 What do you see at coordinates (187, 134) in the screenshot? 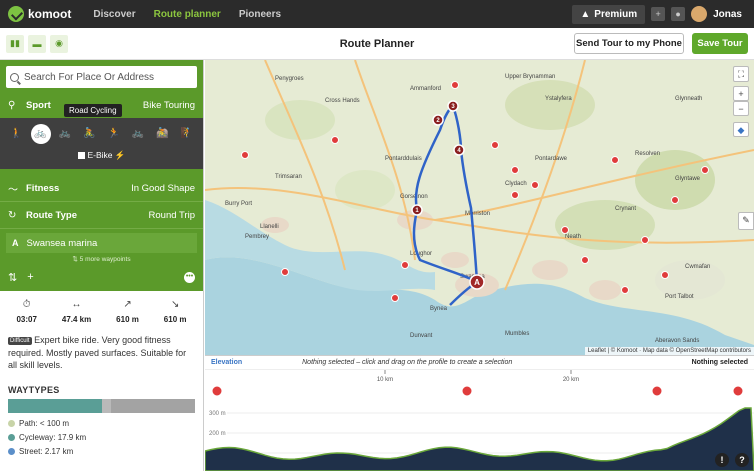
I see `climbing-icon: 🧗` at bounding box center [187, 134].